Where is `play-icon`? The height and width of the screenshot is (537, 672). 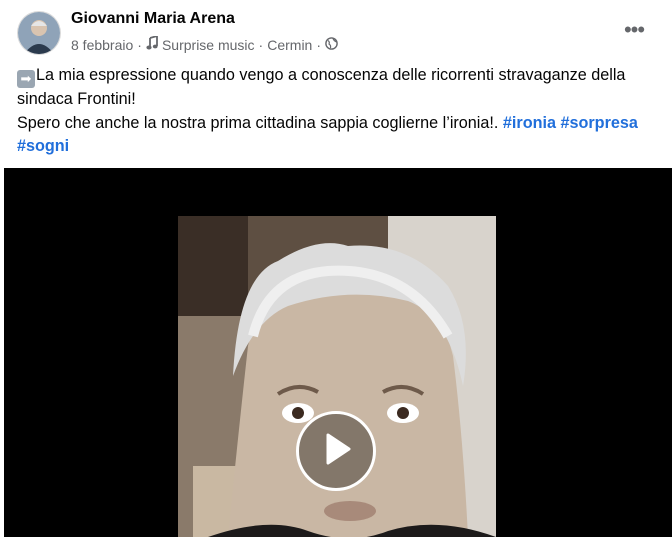 play-icon is located at coordinates (336, 451).